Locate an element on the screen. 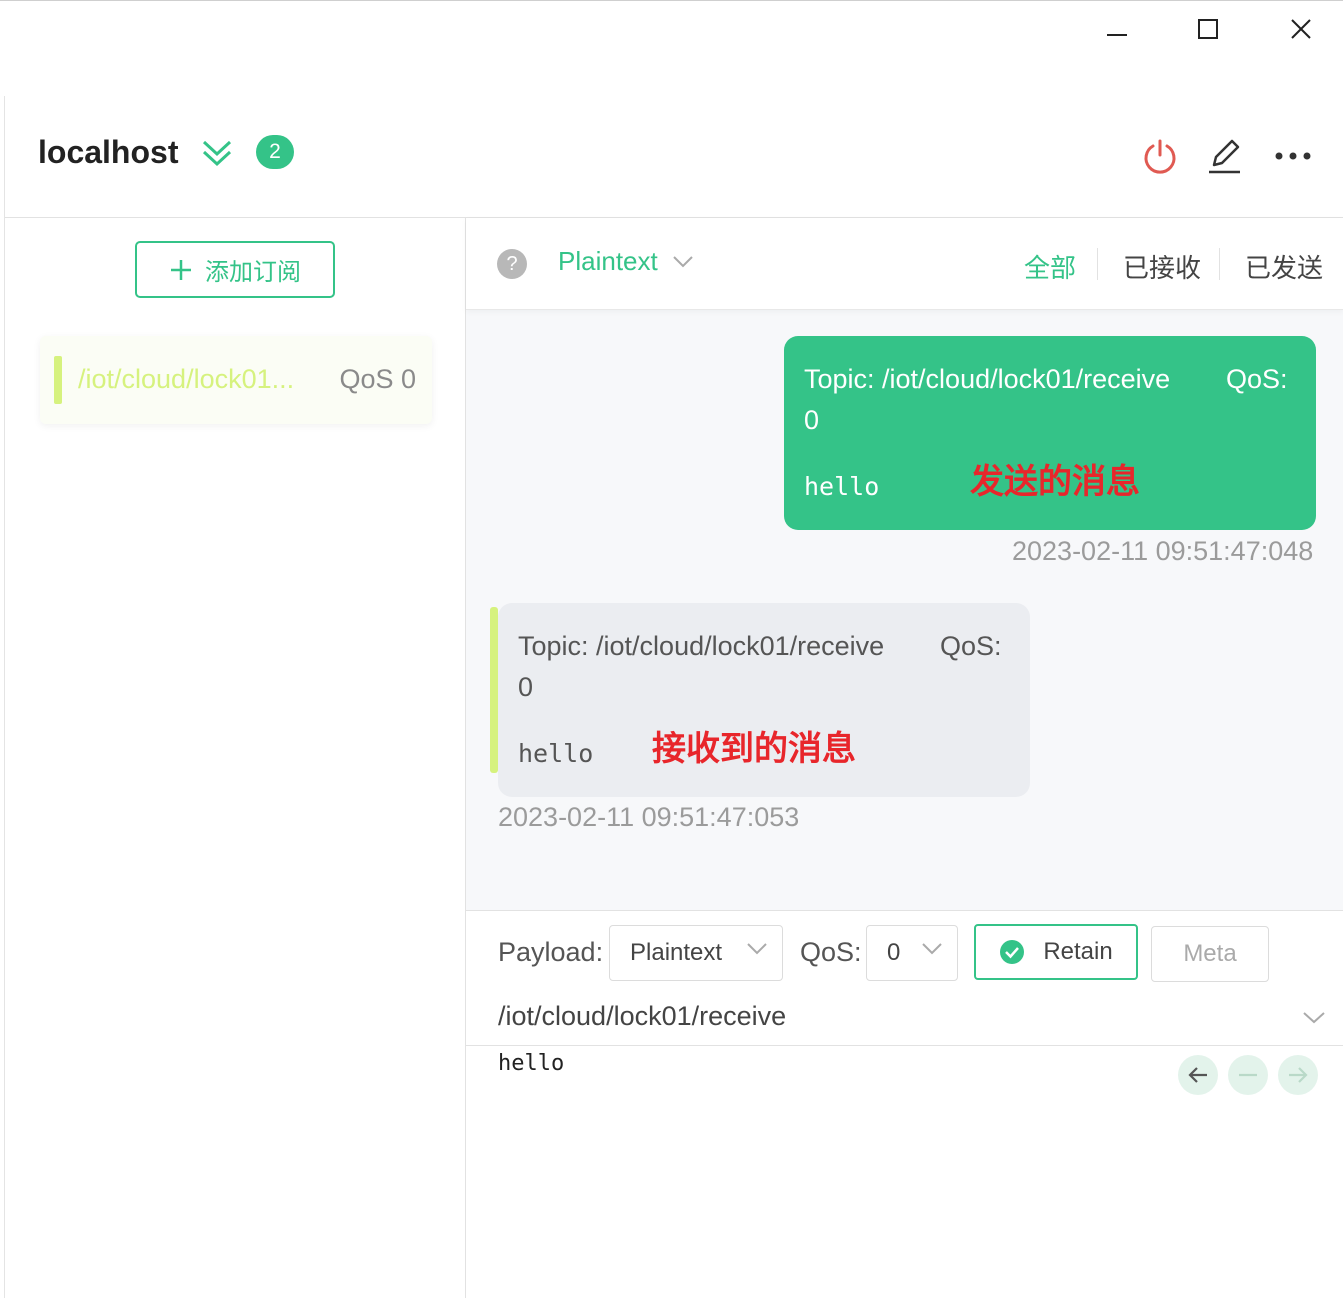 Image resolution: width=1343 pixels, height=1298 pixels. subscription-qos: QoS 0 is located at coordinates (377, 379).